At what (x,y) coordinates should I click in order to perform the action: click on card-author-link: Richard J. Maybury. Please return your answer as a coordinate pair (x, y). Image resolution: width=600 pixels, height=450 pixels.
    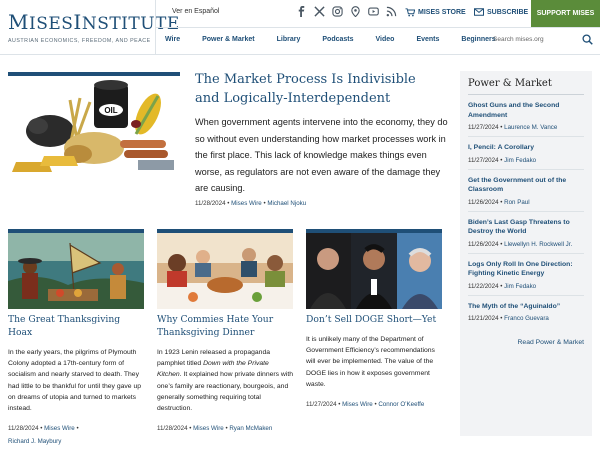
    Looking at the image, I should click on (34, 441).